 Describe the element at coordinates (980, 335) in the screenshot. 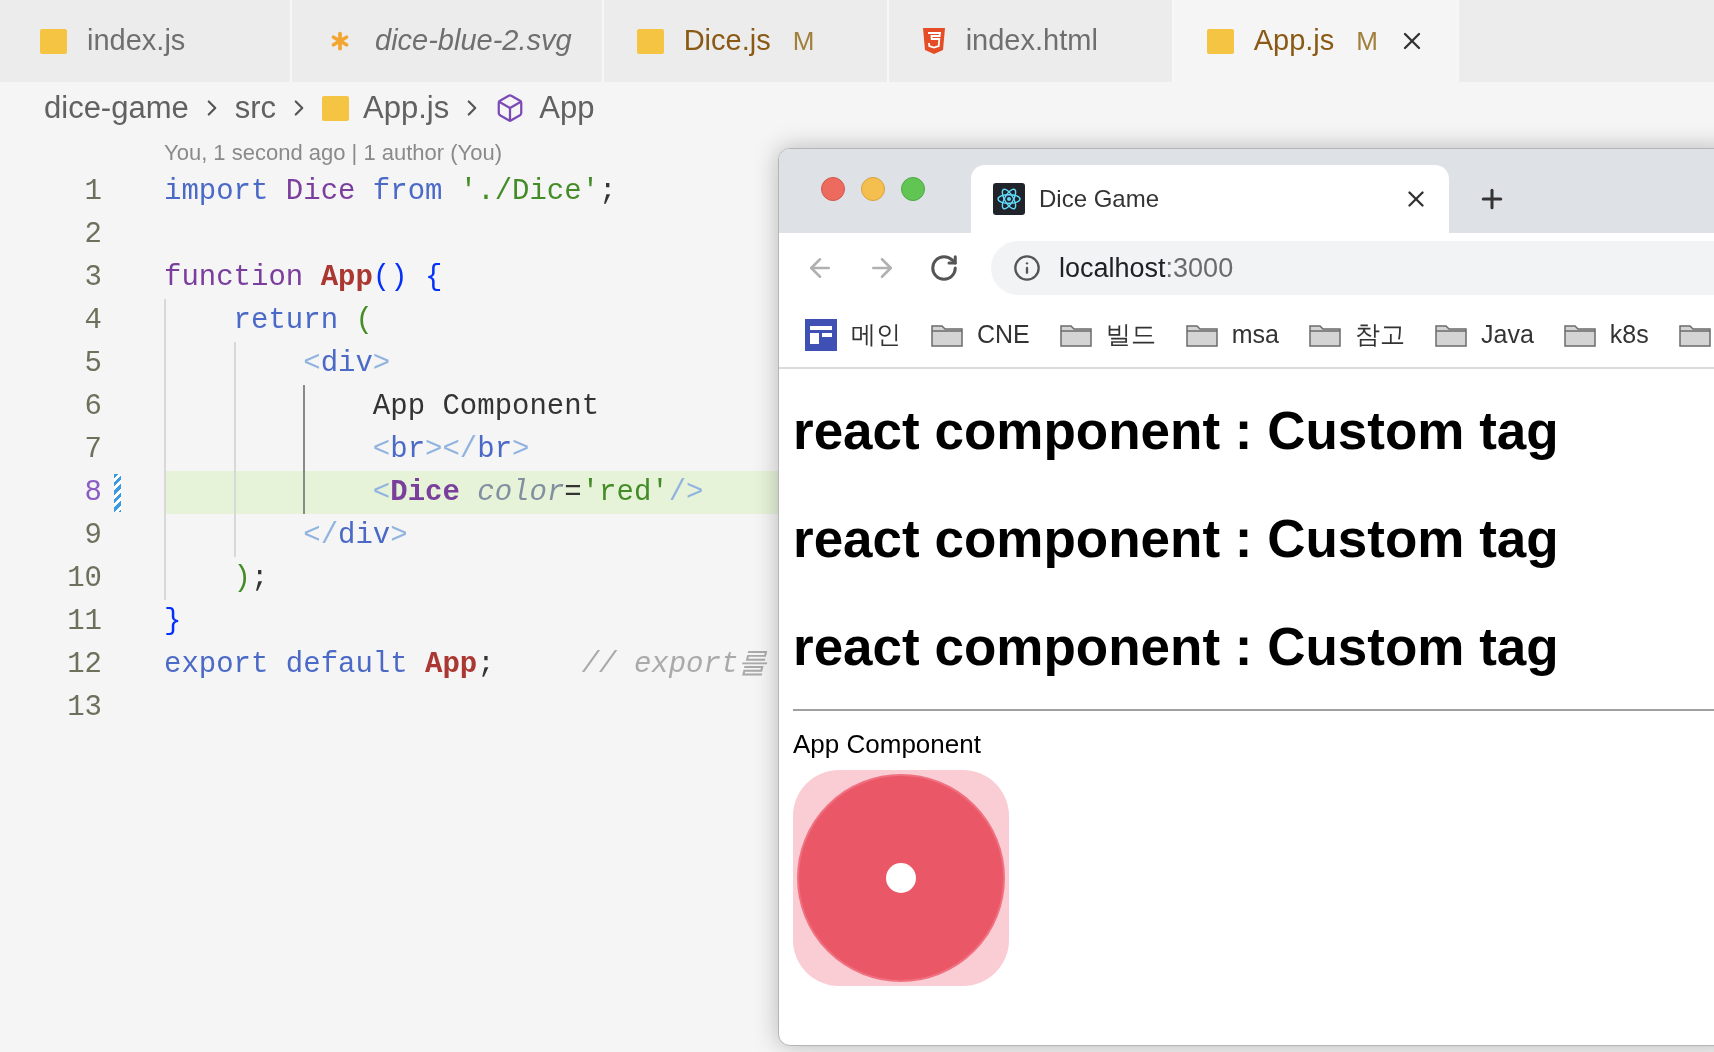

I see `bookmark: CNE` at that location.